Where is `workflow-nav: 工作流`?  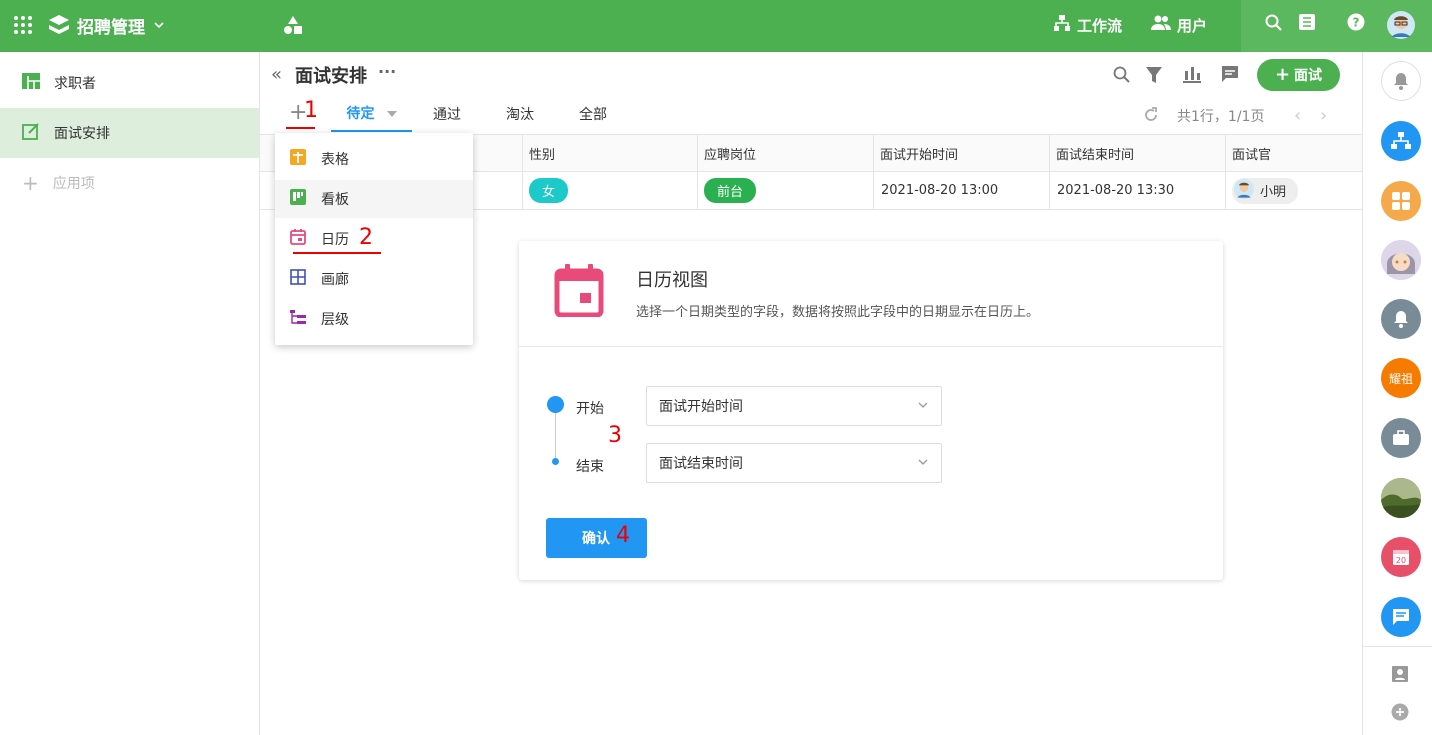
workflow-nav: 工作流 is located at coordinates (1087, 25).